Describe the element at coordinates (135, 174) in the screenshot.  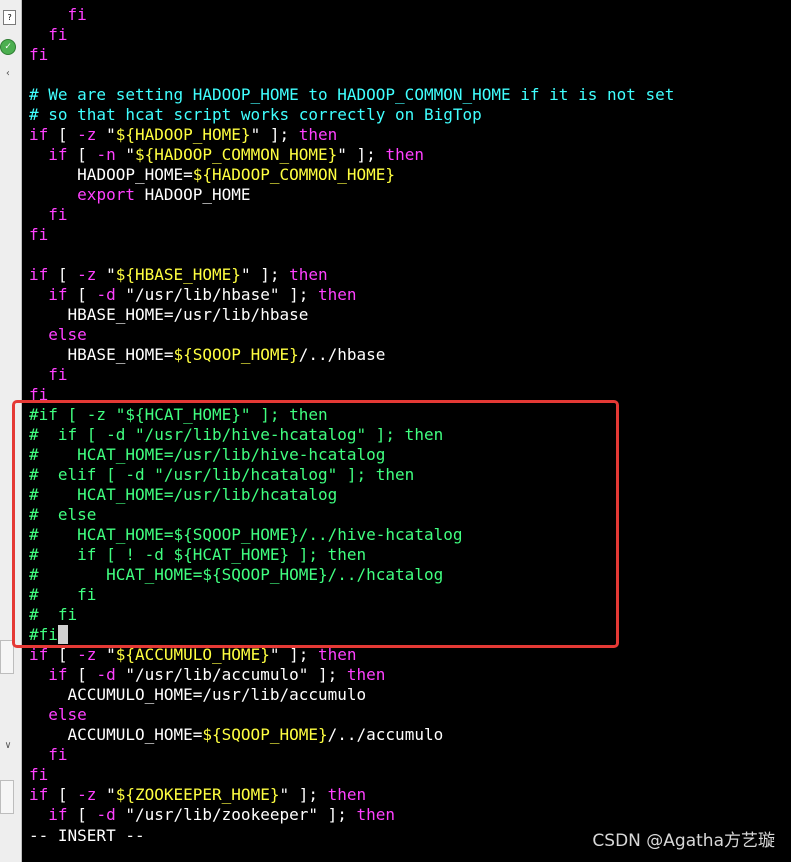
I see `code-token: HADOOP_HOME=` at that location.